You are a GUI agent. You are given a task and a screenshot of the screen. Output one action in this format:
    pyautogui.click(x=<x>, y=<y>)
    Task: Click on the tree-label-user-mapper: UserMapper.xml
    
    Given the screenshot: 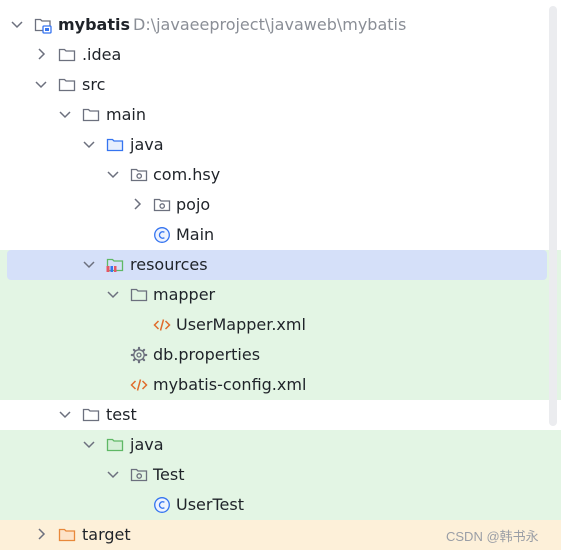 What is the action you would take?
    pyautogui.click(x=241, y=324)
    